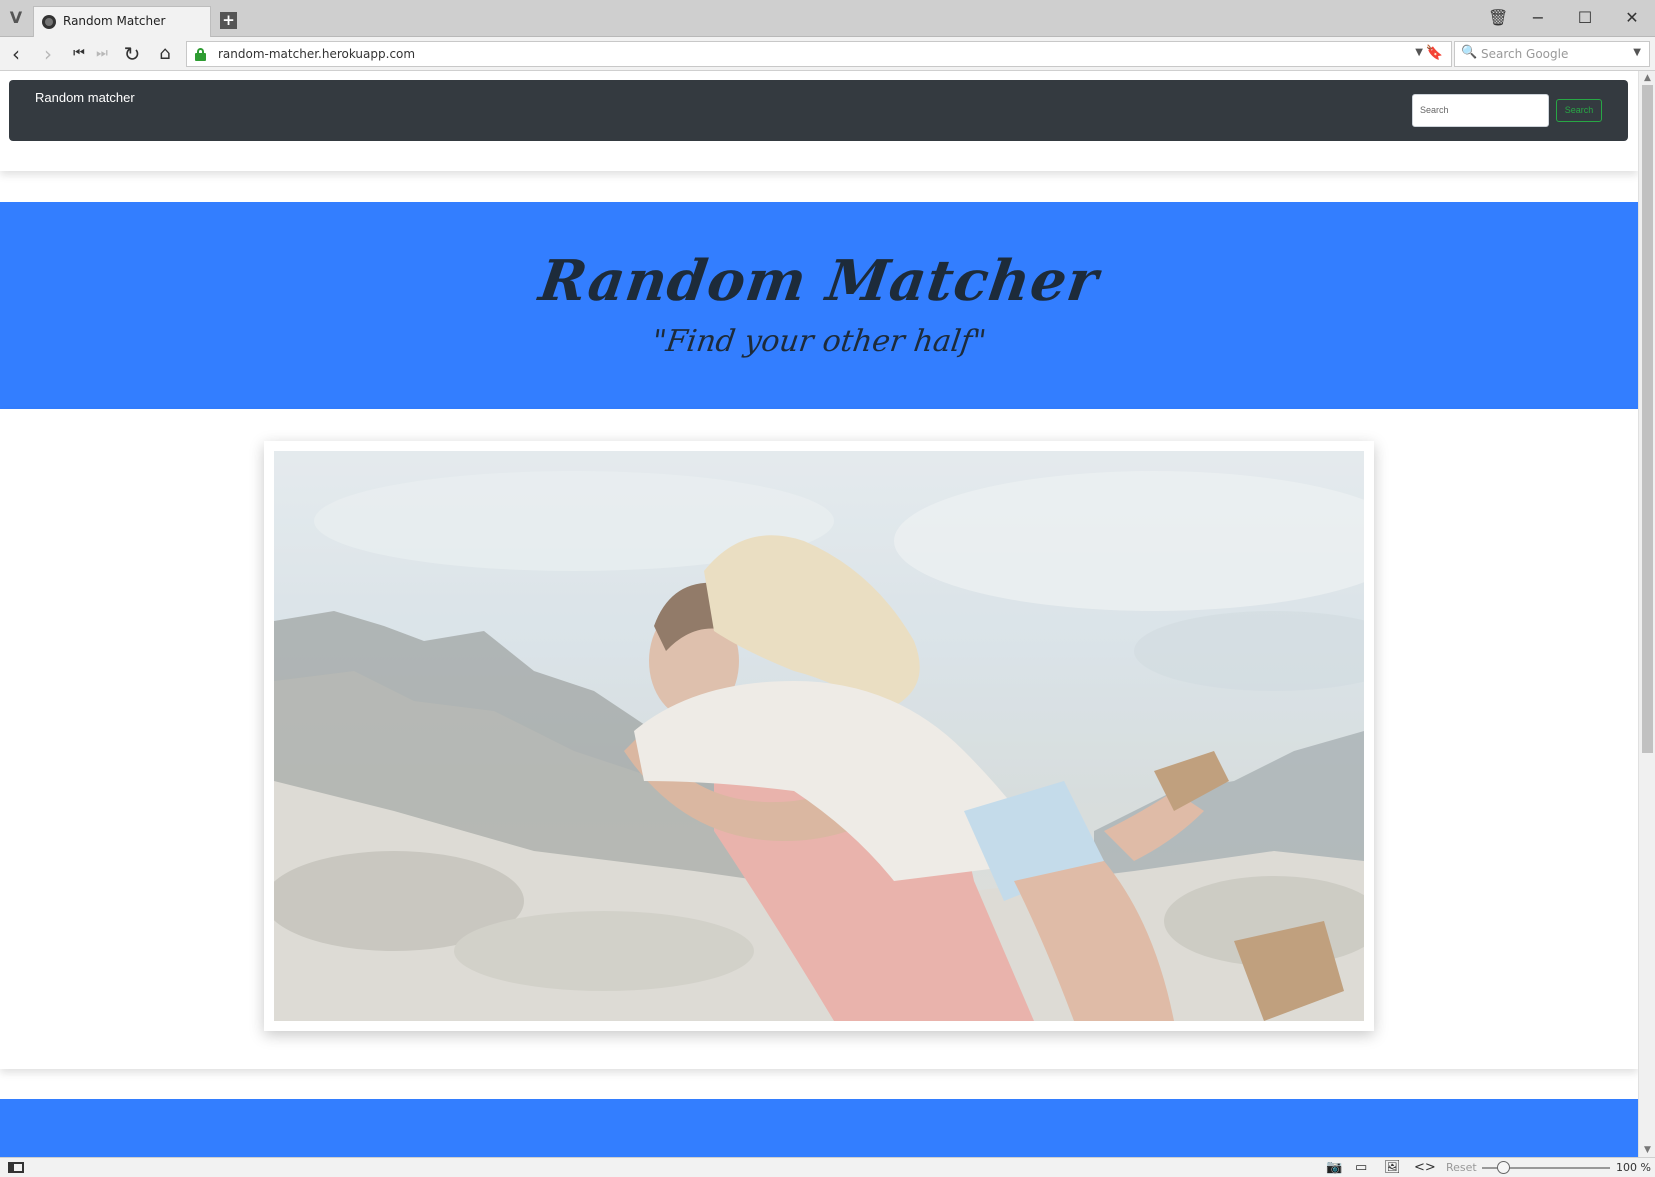 Image resolution: width=1655 pixels, height=1177 pixels. I want to click on tab-random-matcher: Random Matcher, so click(122, 21).